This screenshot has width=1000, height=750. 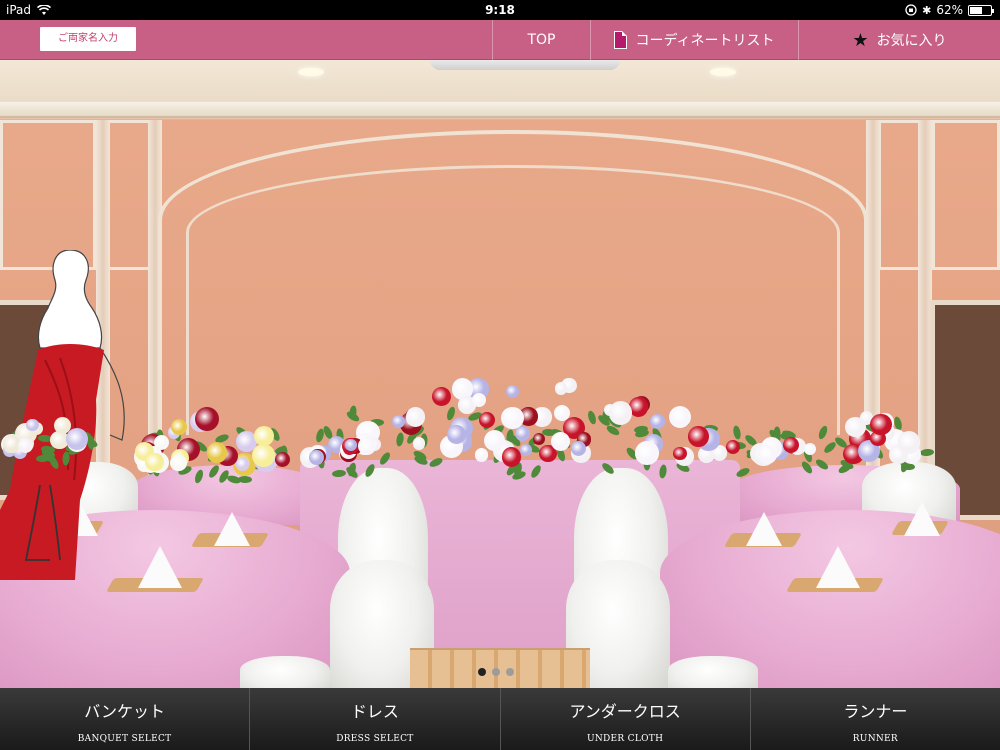 I want to click on nav-top-label: TOP, so click(x=541, y=40).